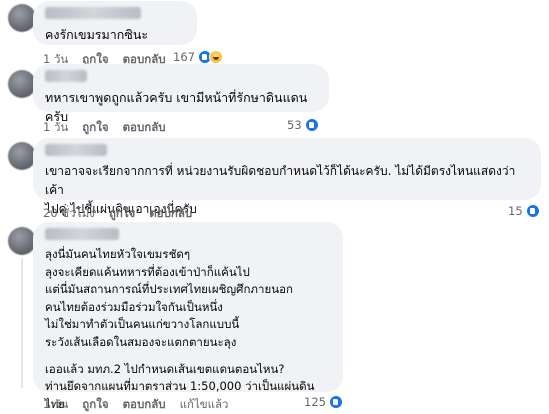  What do you see at coordinates (97, 34) in the screenshot?
I see `comment-text: คงรักเขมรมากซินะ` at bounding box center [97, 34].